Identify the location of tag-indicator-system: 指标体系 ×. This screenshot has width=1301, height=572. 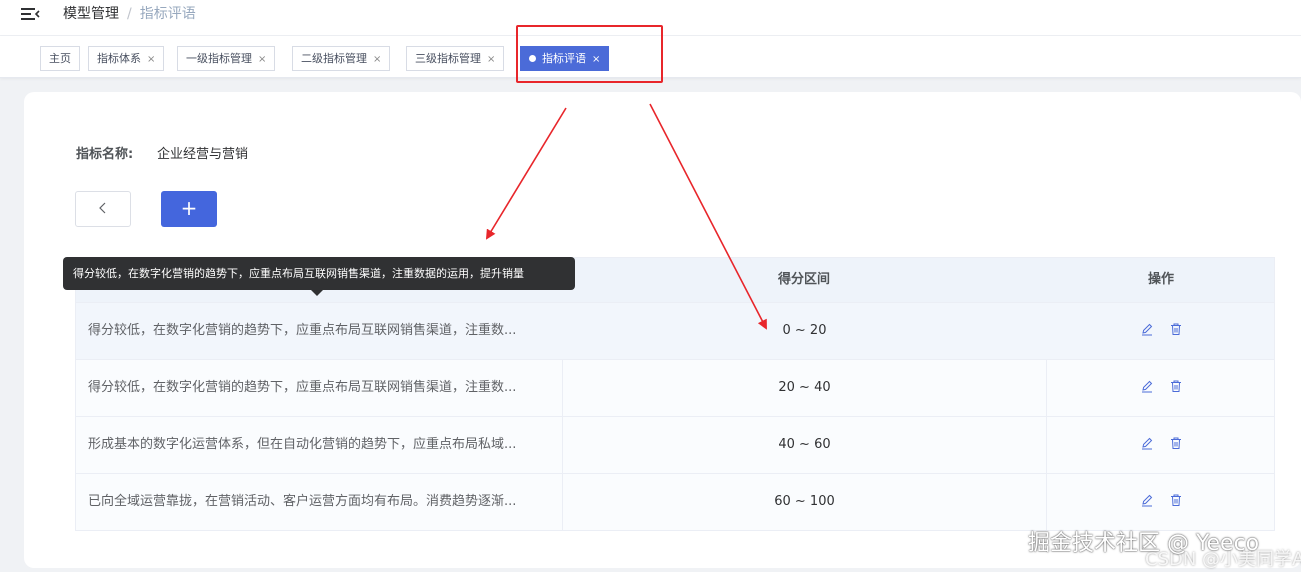
(126, 58).